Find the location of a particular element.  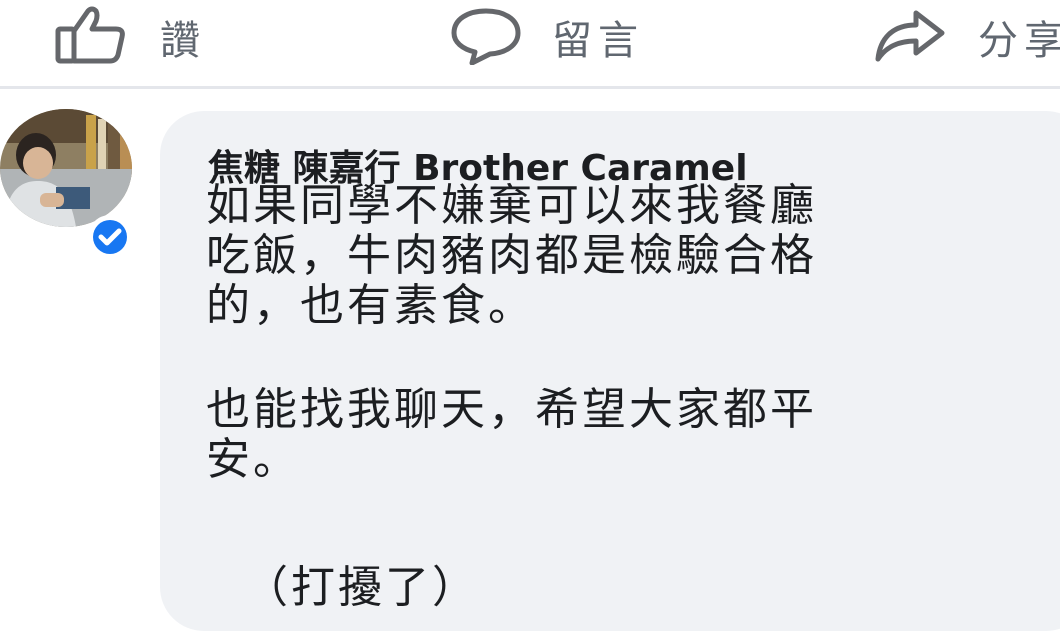

commenter-avatar-wrap is located at coordinates (67, 184).